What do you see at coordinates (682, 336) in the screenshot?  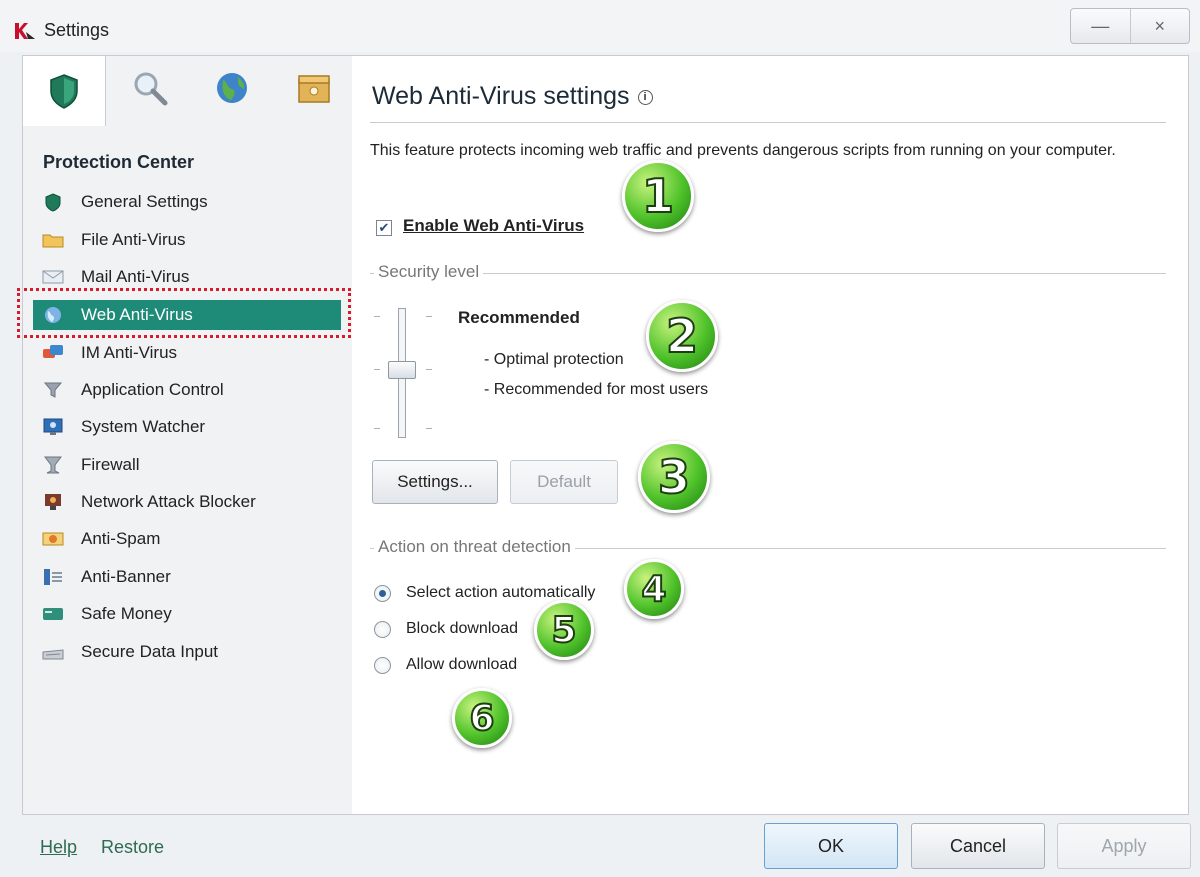 I see `callout-2: 2` at bounding box center [682, 336].